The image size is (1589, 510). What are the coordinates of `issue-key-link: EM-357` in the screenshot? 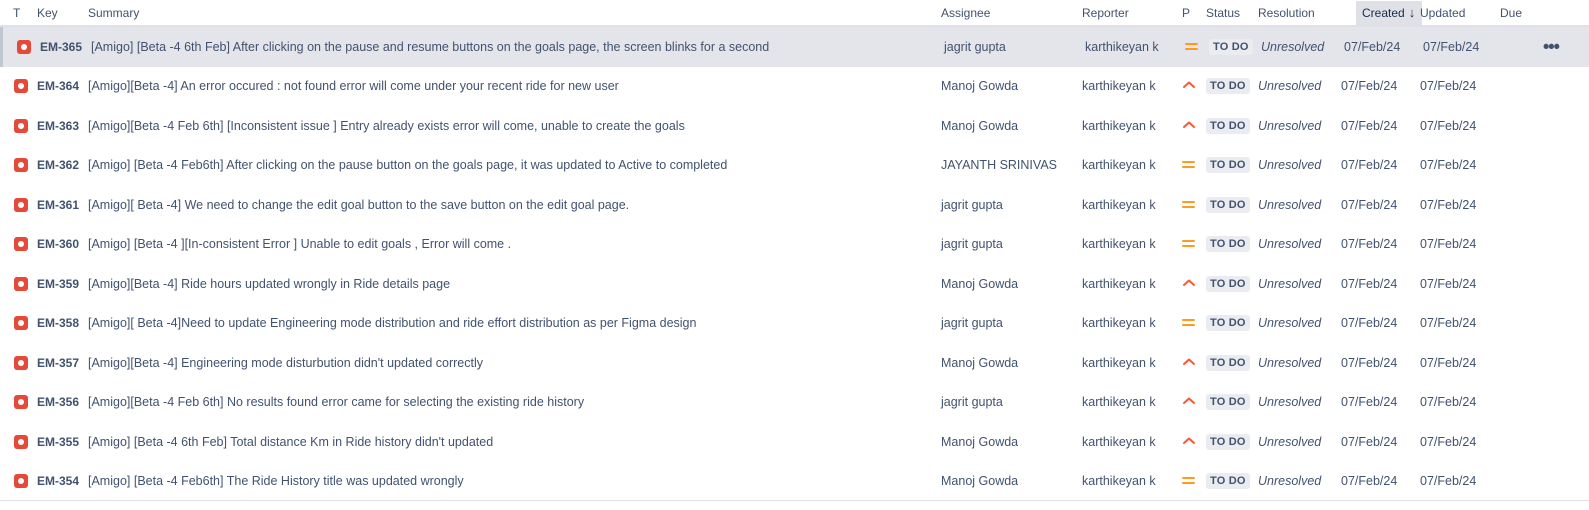 It's located at (58, 363).